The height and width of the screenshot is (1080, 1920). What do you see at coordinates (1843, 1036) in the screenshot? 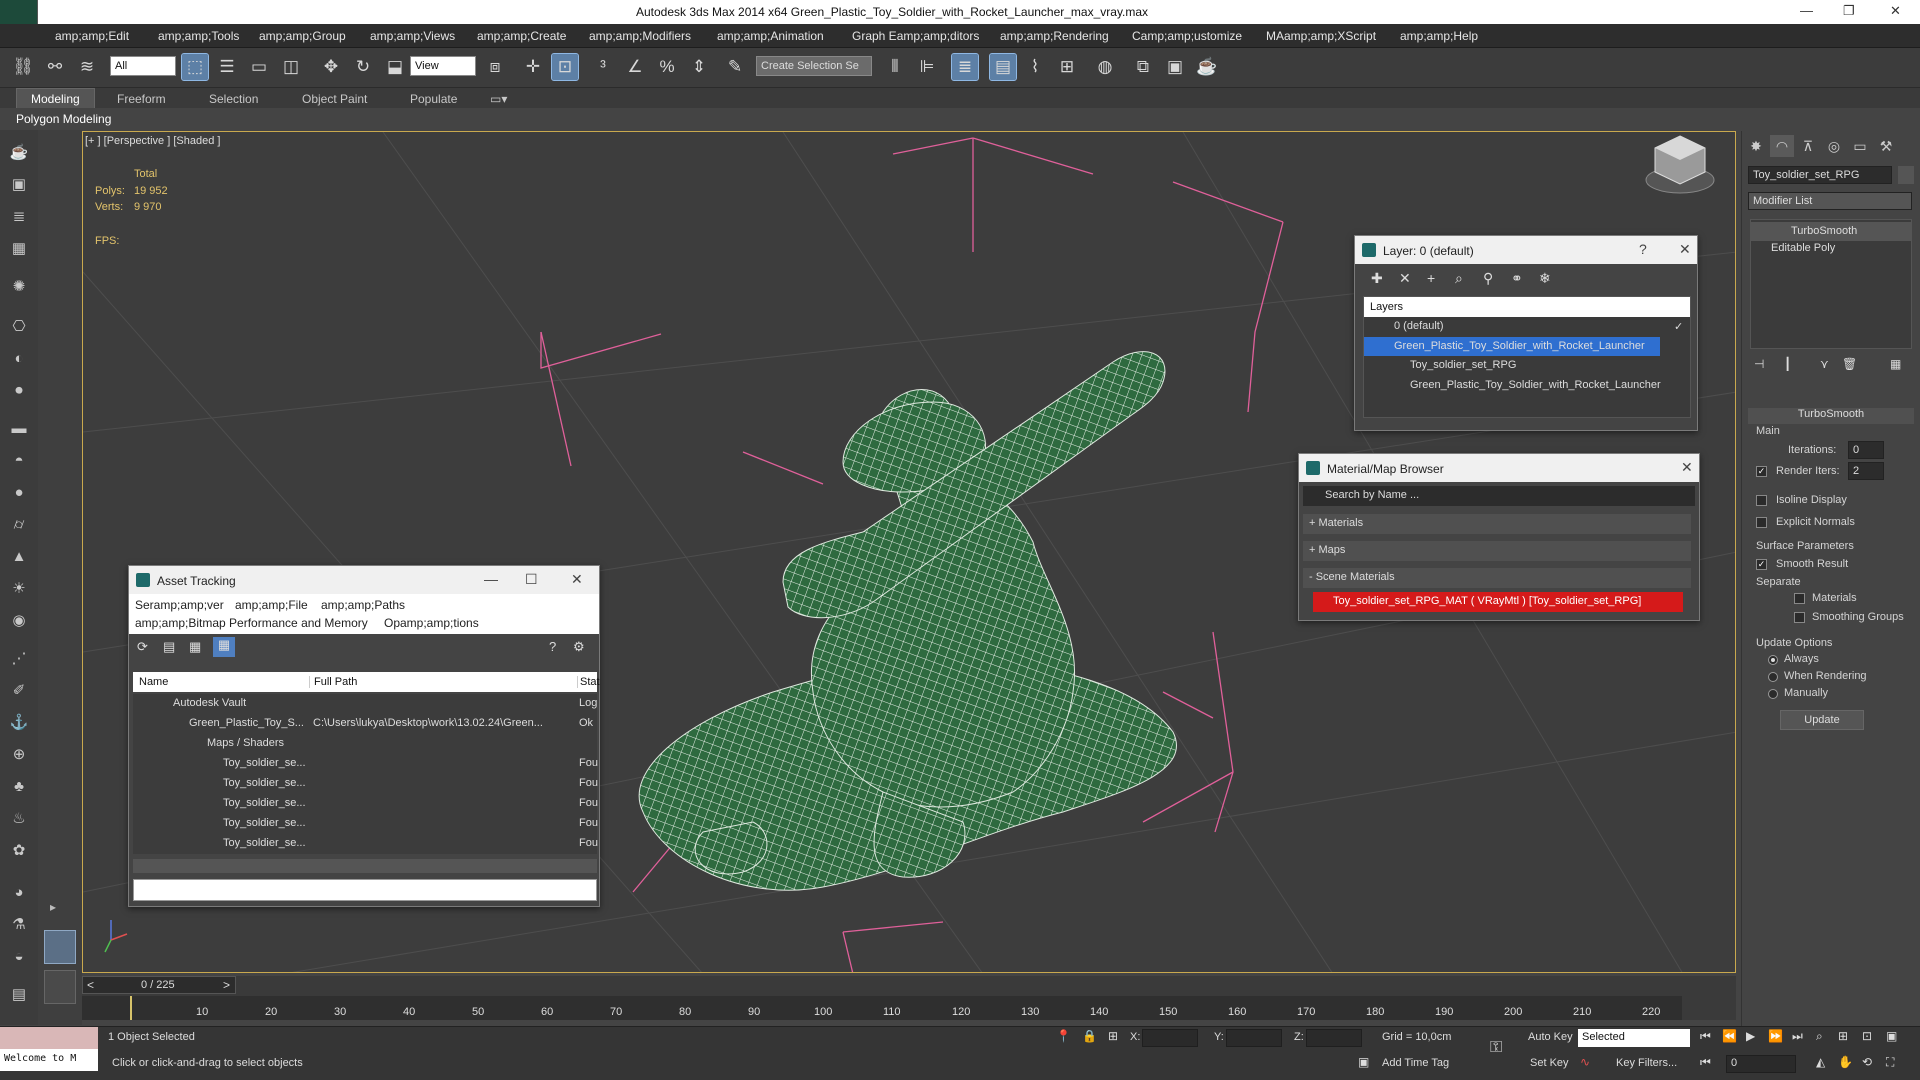
I see `zoom-all-icon: ⊞` at bounding box center [1843, 1036].